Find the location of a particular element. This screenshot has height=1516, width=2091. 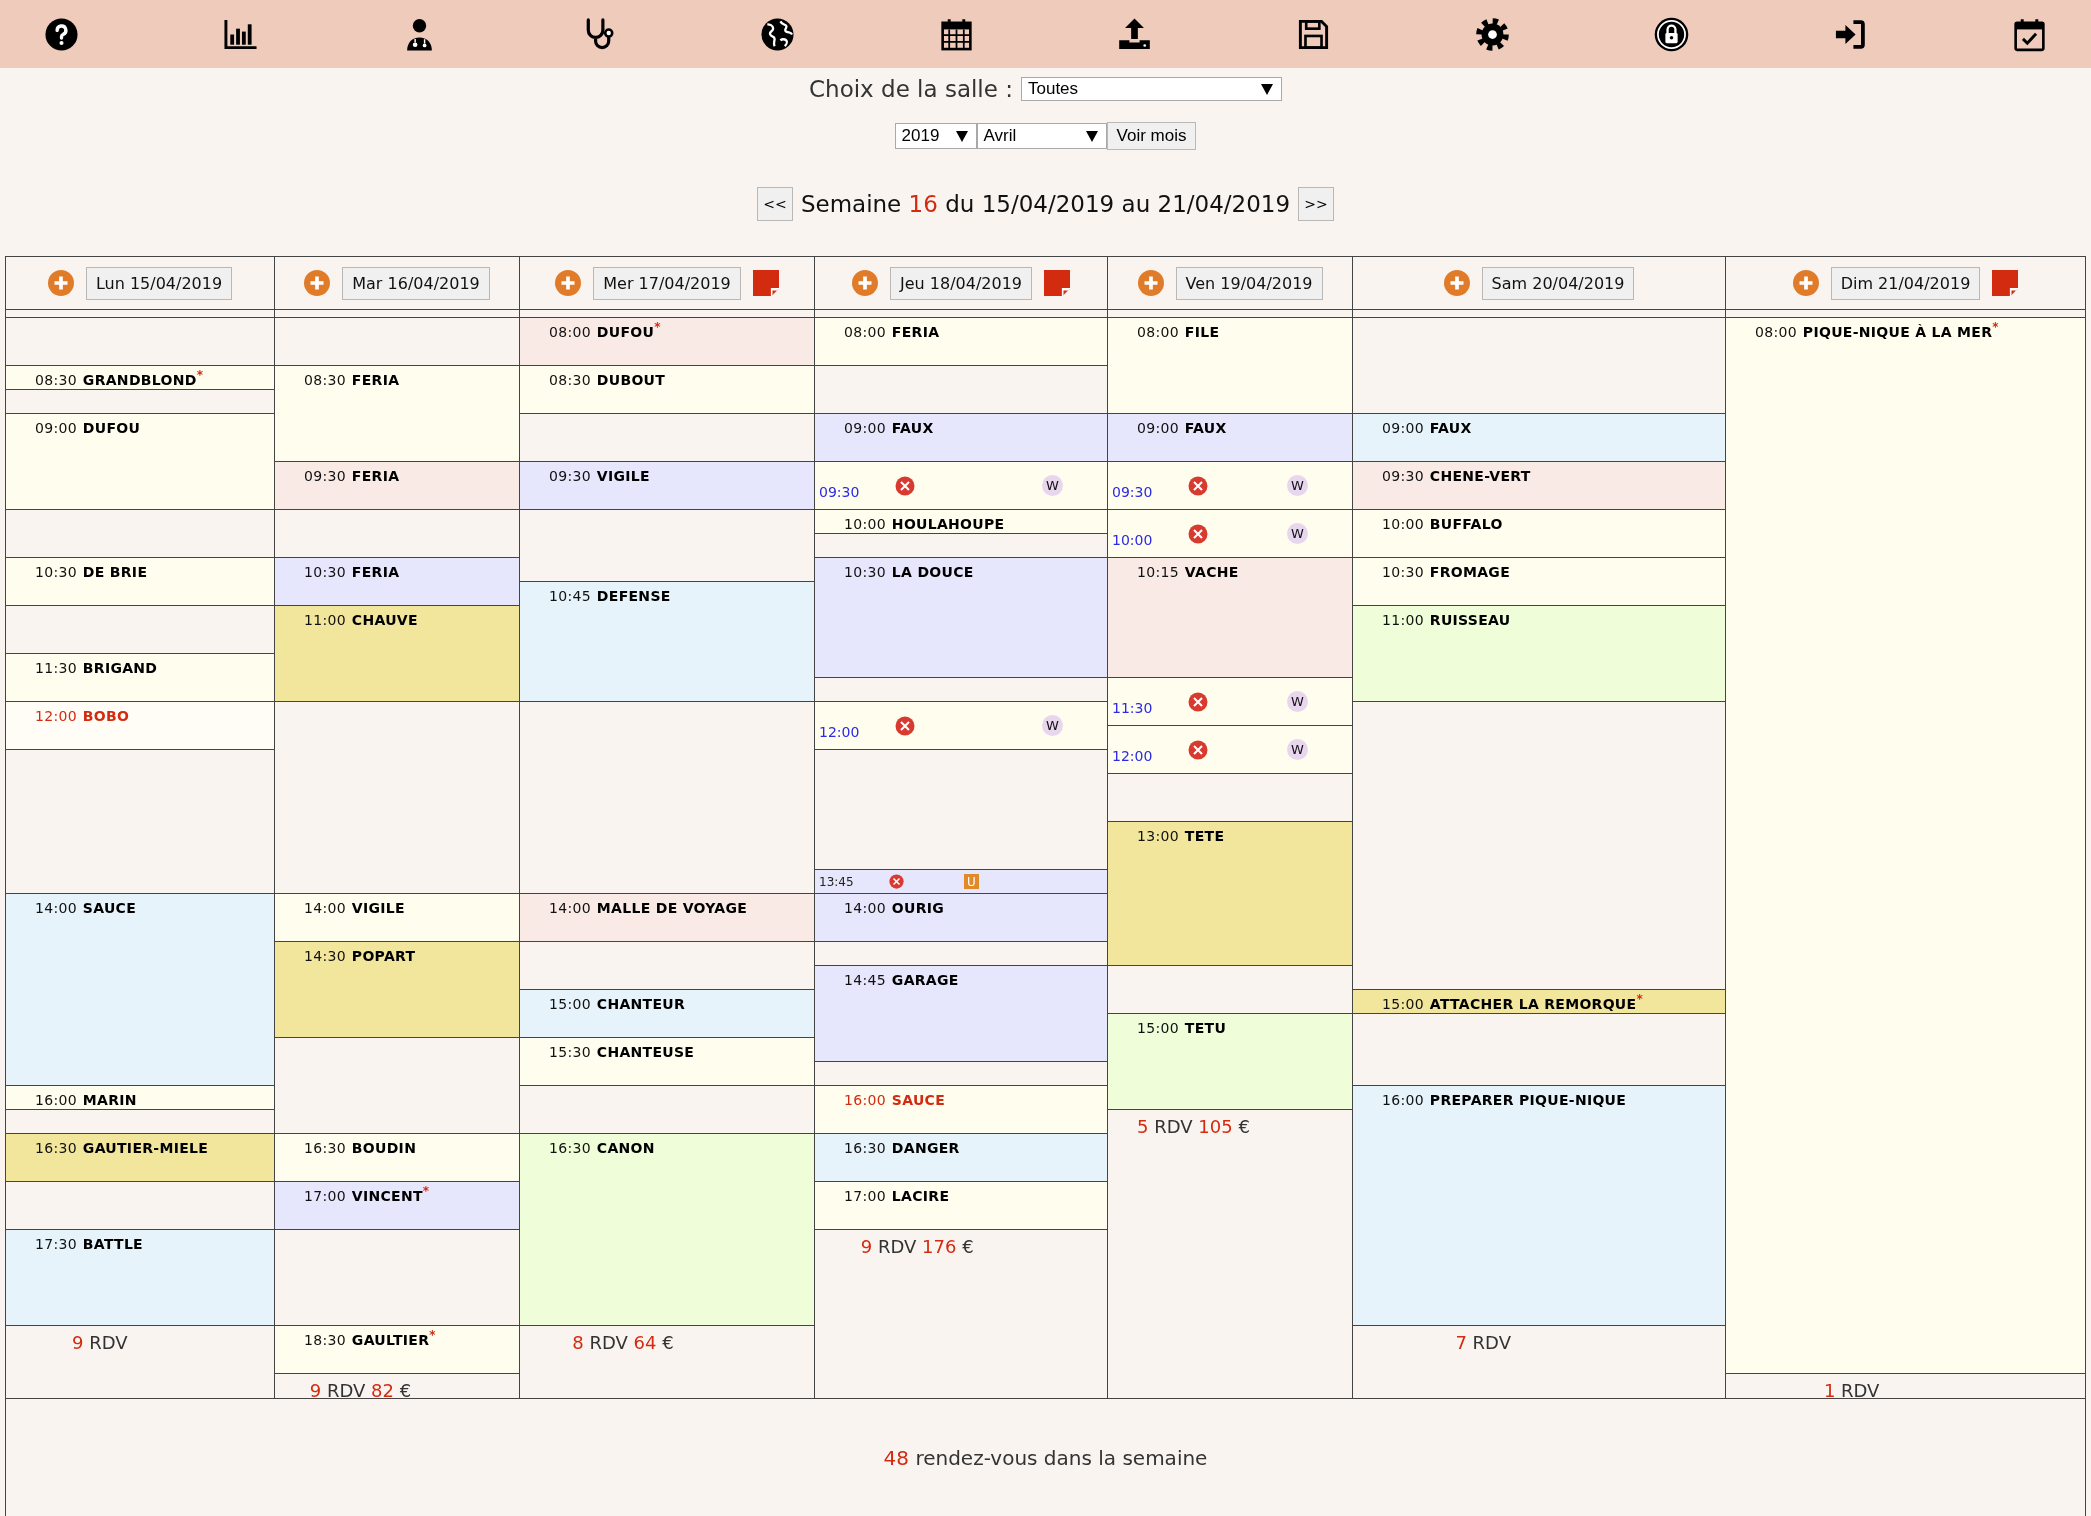

day-button: Jeu 18/04/2019 is located at coordinates (961, 283).